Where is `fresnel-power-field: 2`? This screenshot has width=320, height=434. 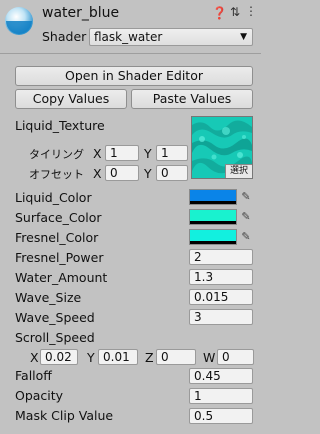 fresnel-power-field: 2 is located at coordinates (221, 257).